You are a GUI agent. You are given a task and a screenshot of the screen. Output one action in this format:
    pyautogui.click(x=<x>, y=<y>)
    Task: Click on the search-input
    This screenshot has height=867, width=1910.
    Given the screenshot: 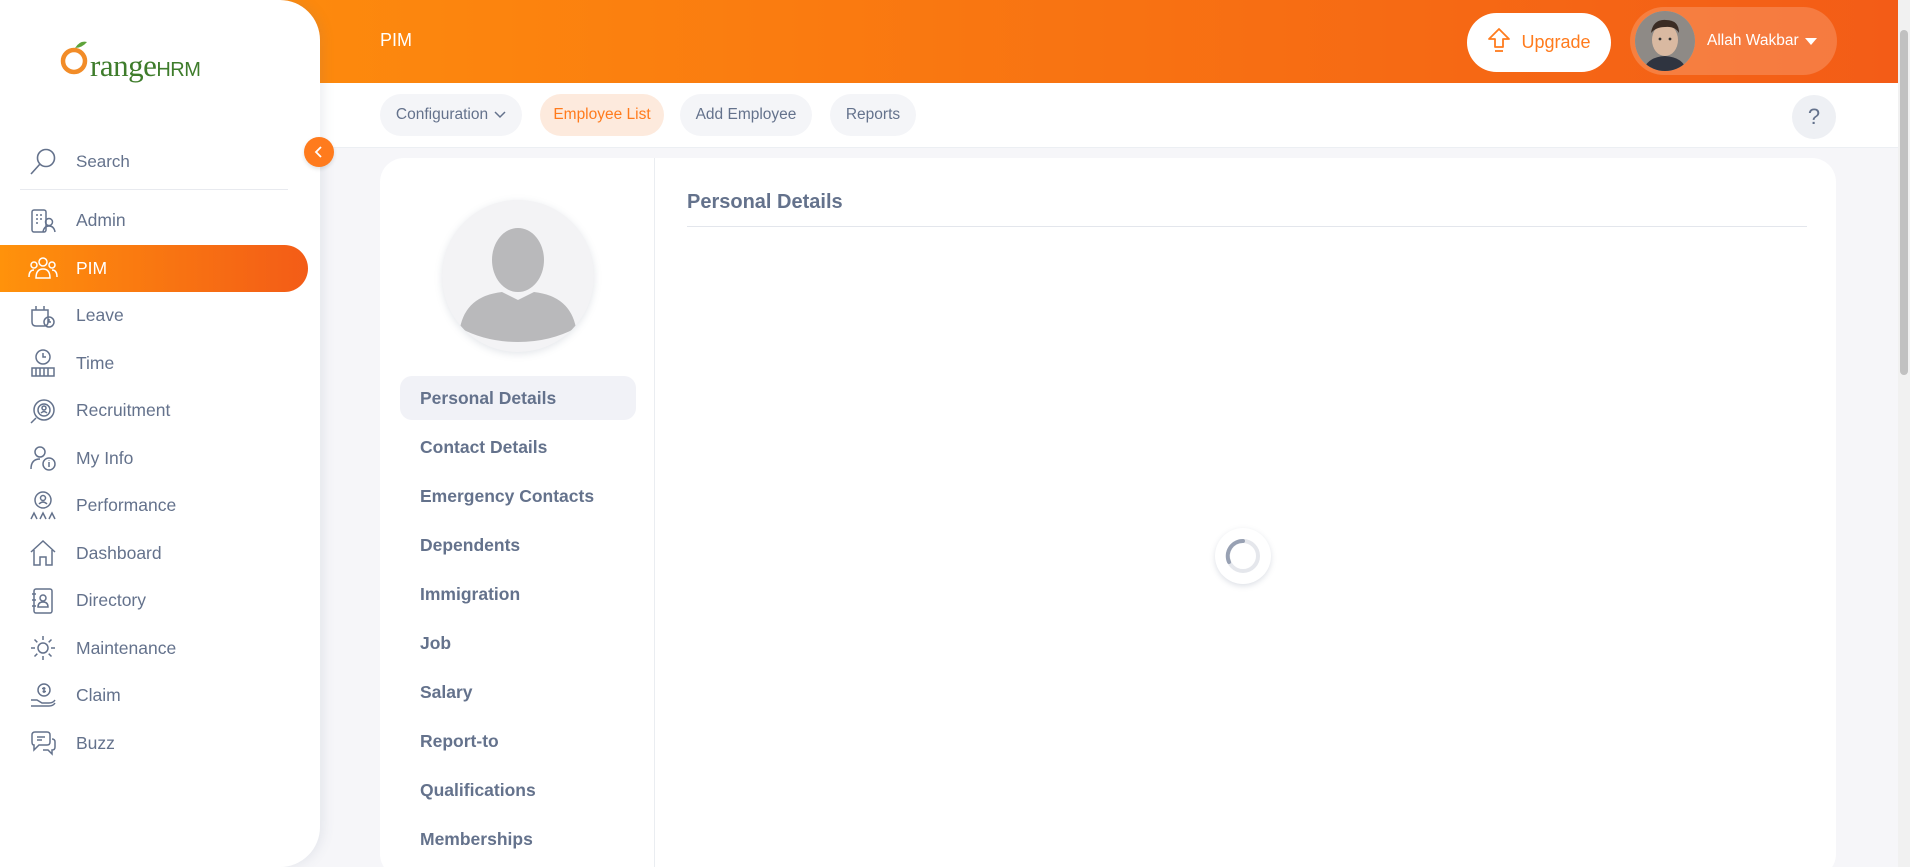 What is the action you would take?
    pyautogui.click(x=176, y=161)
    